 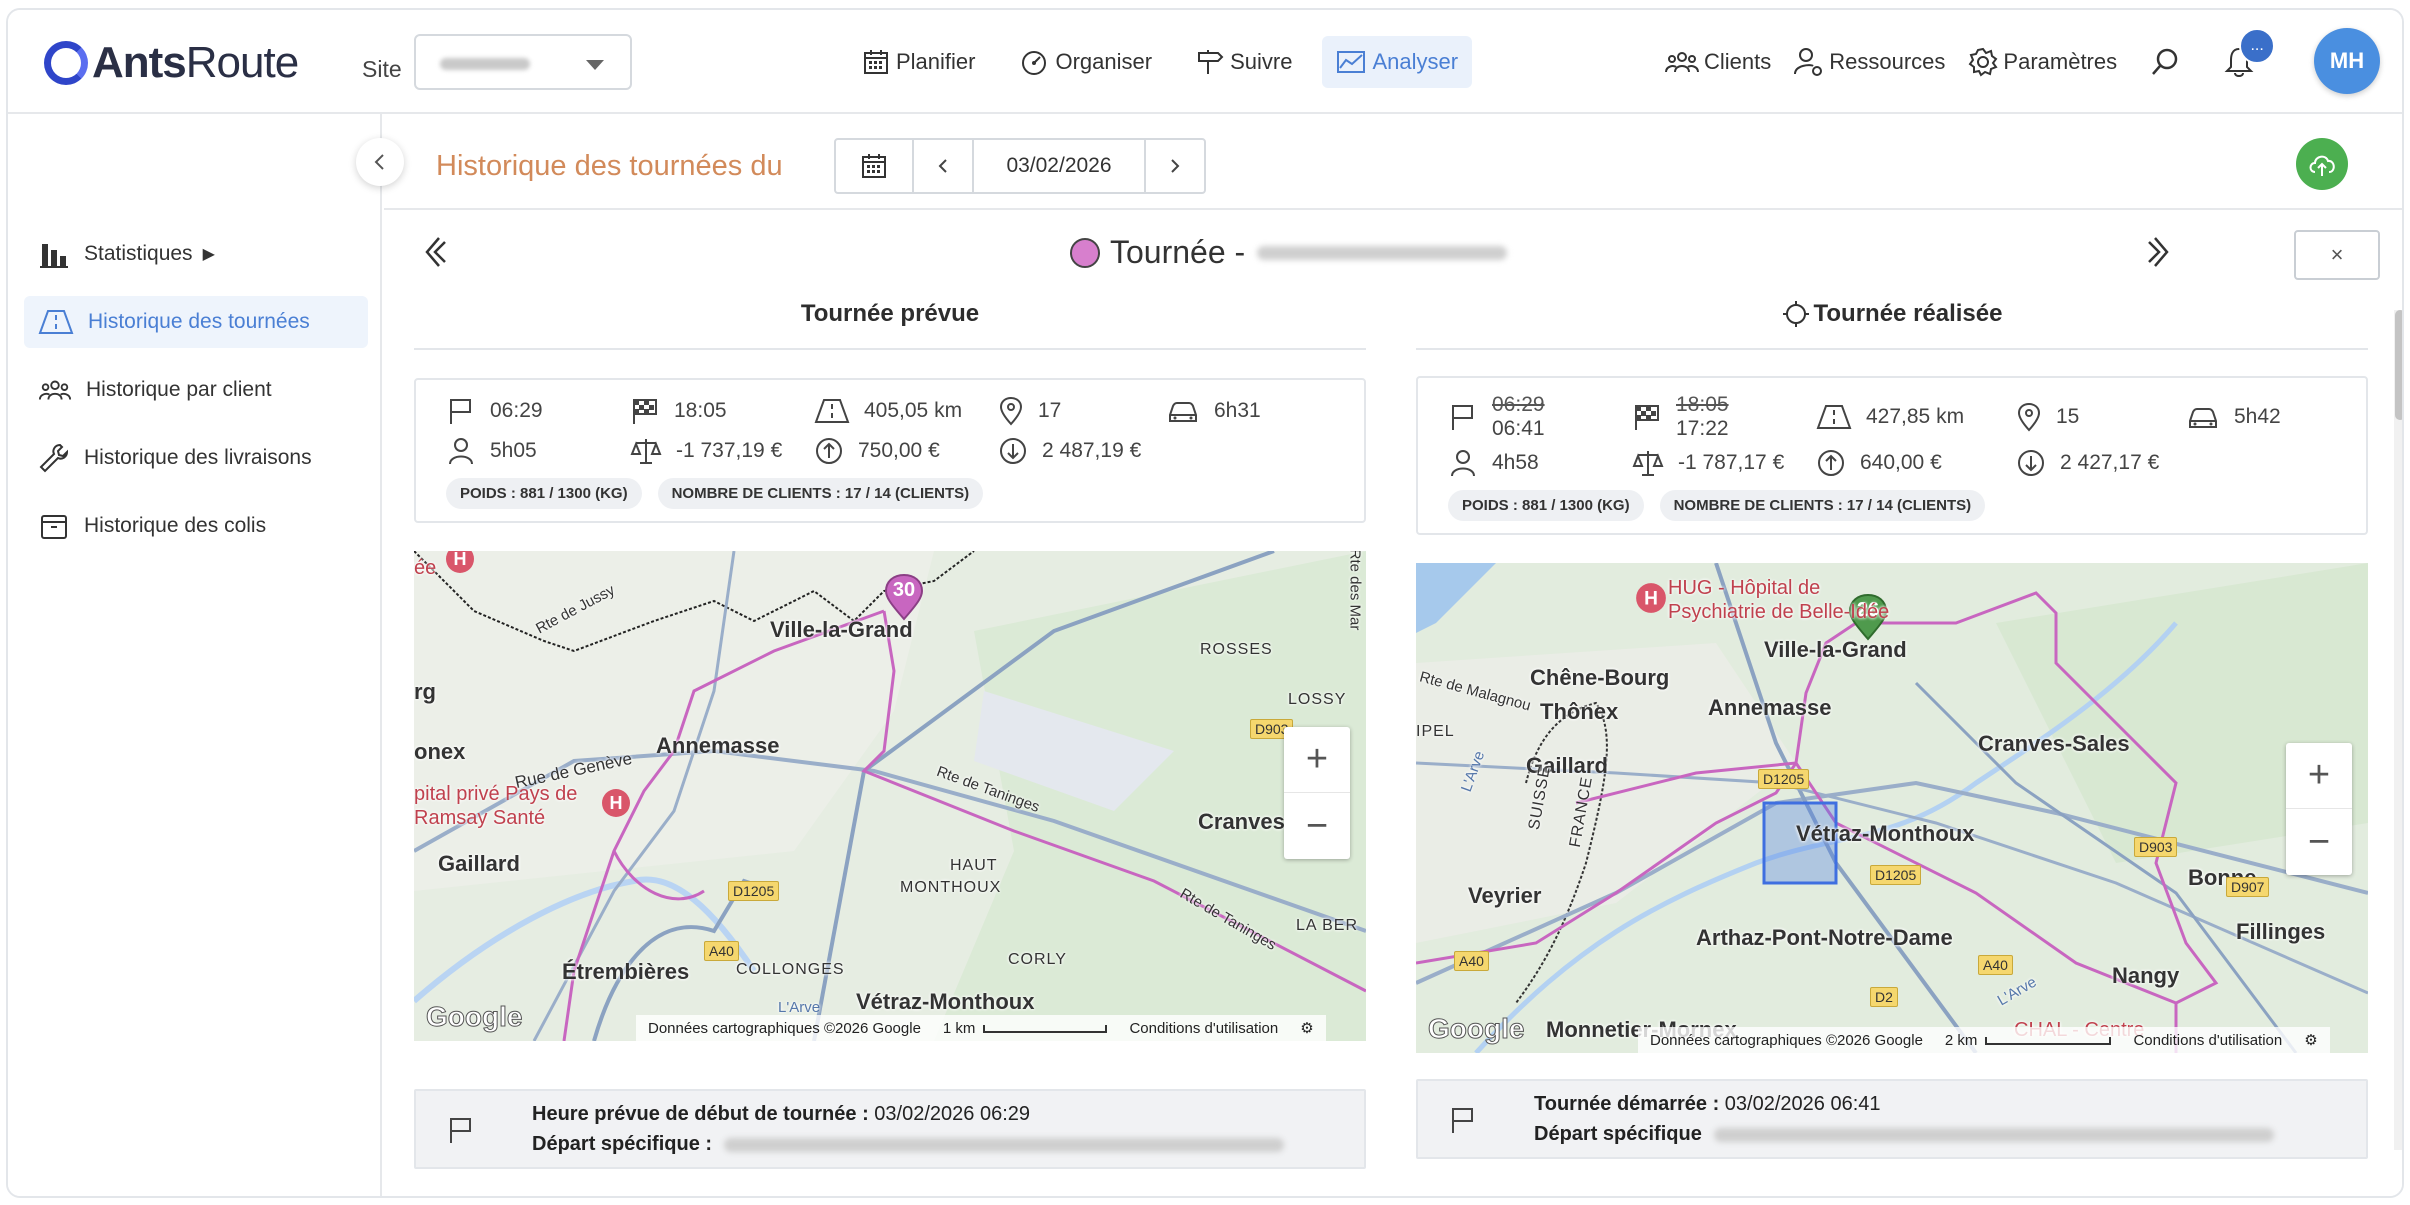 I want to click on sidebar-item-label: Historique des livraisons, so click(x=198, y=457).